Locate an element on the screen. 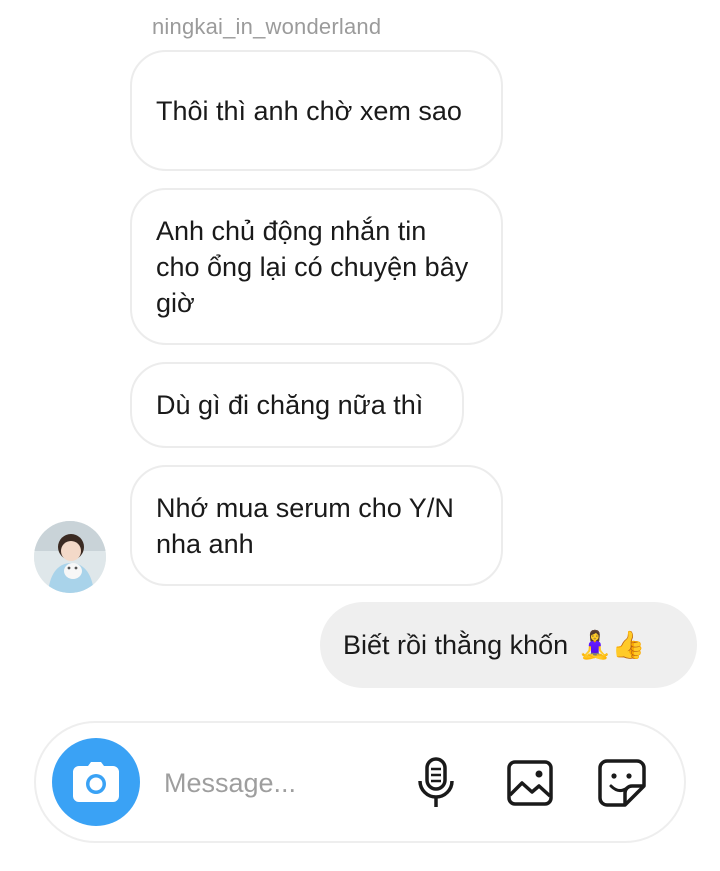 This screenshot has height=871, width=720. sender-username: ningkai_in_wonderland is located at coordinates (267, 26).